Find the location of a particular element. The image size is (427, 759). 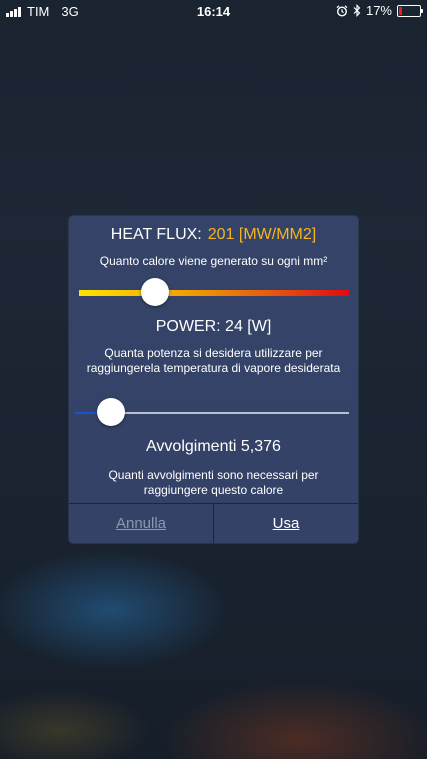

battery-level is located at coordinates (401, 10).